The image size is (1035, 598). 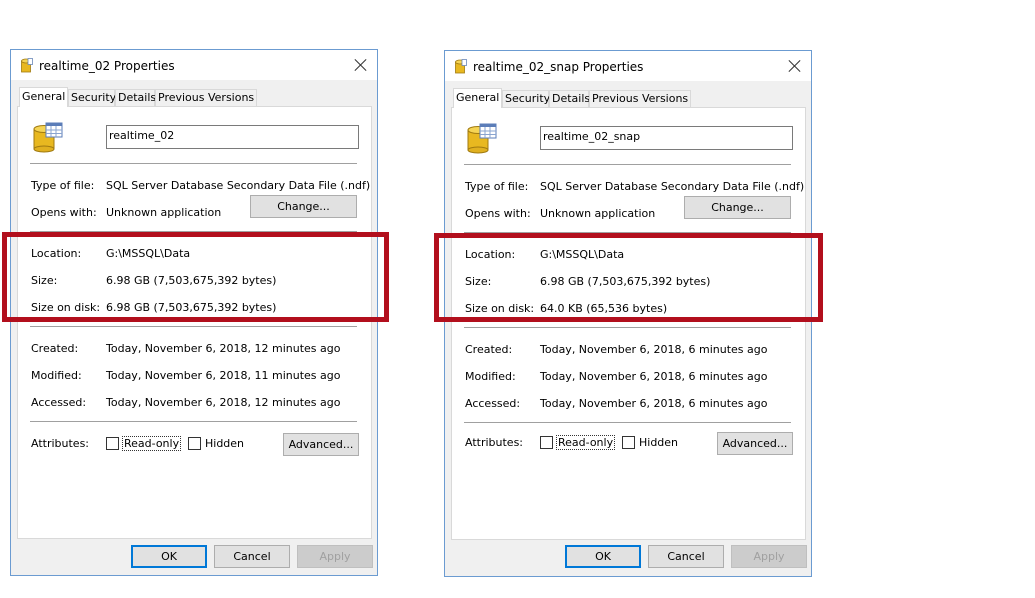 What do you see at coordinates (191, 307) in the screenshot?
I see `size-on-disk-value: 6.98 GB (7,503,675,392 bytes)` at bounding box center [191, 307].